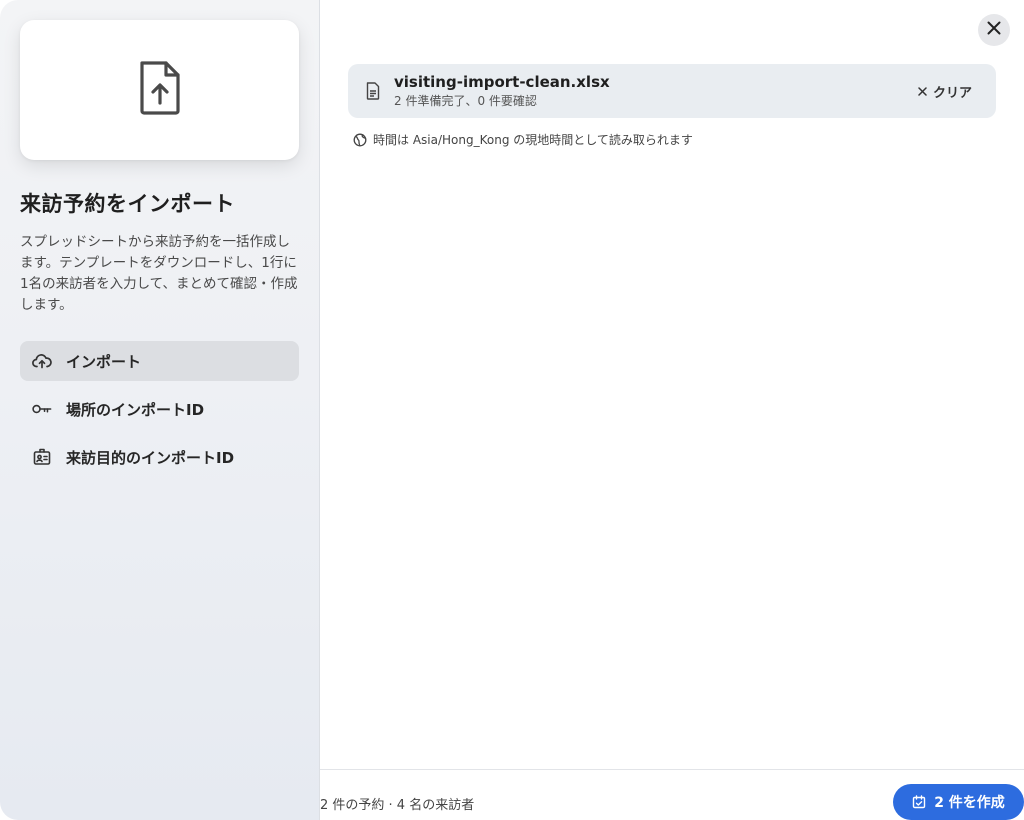  Describe the element at coordinates (919, 802) in the screenshot. I see `calendar-check-icon` at that location.